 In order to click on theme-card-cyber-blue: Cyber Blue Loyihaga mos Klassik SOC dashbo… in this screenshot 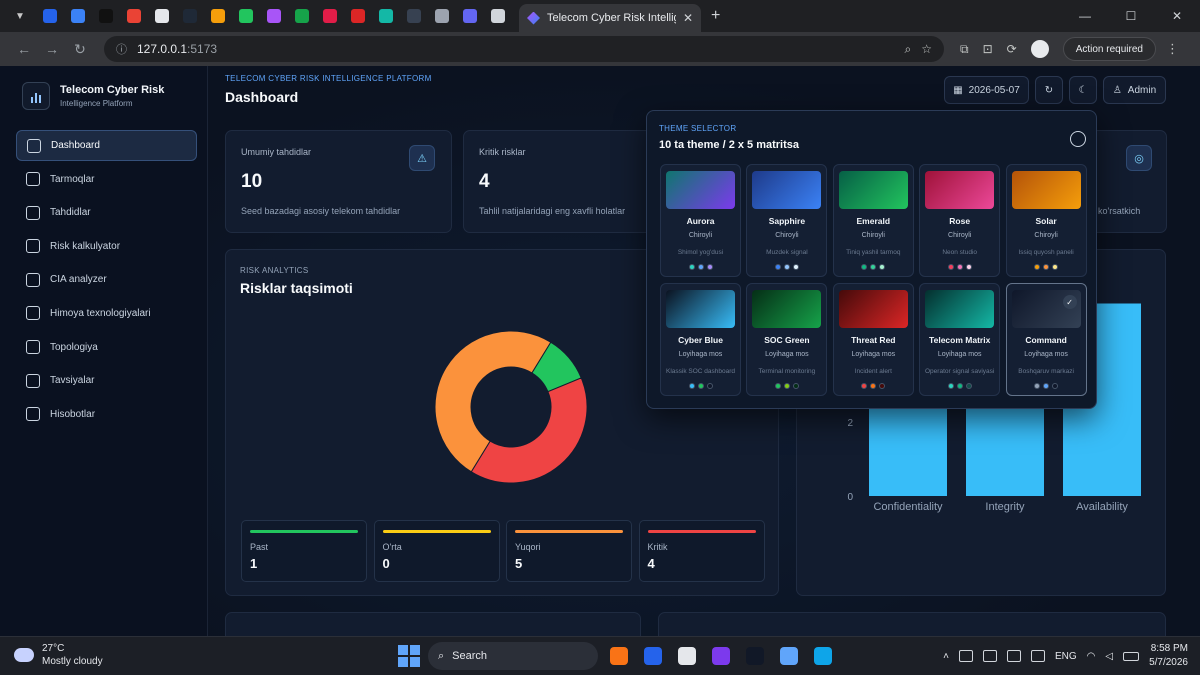, I will do `click(700, 339)`.